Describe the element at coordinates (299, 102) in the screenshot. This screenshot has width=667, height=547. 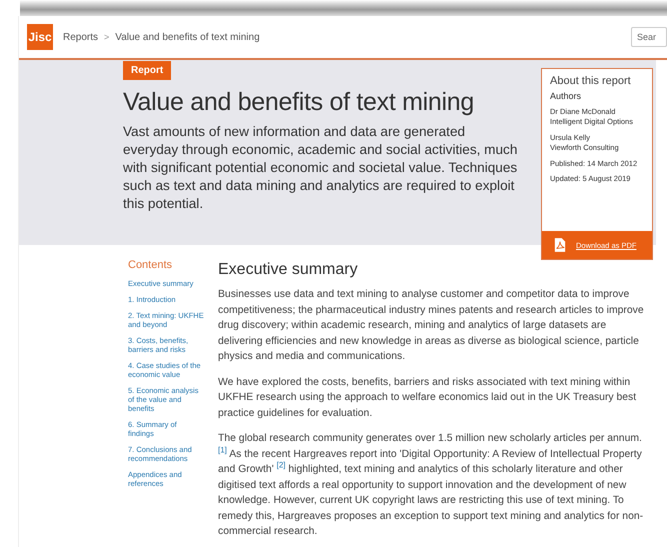
I see `page-title: Value and benefits of text mining` at that location.